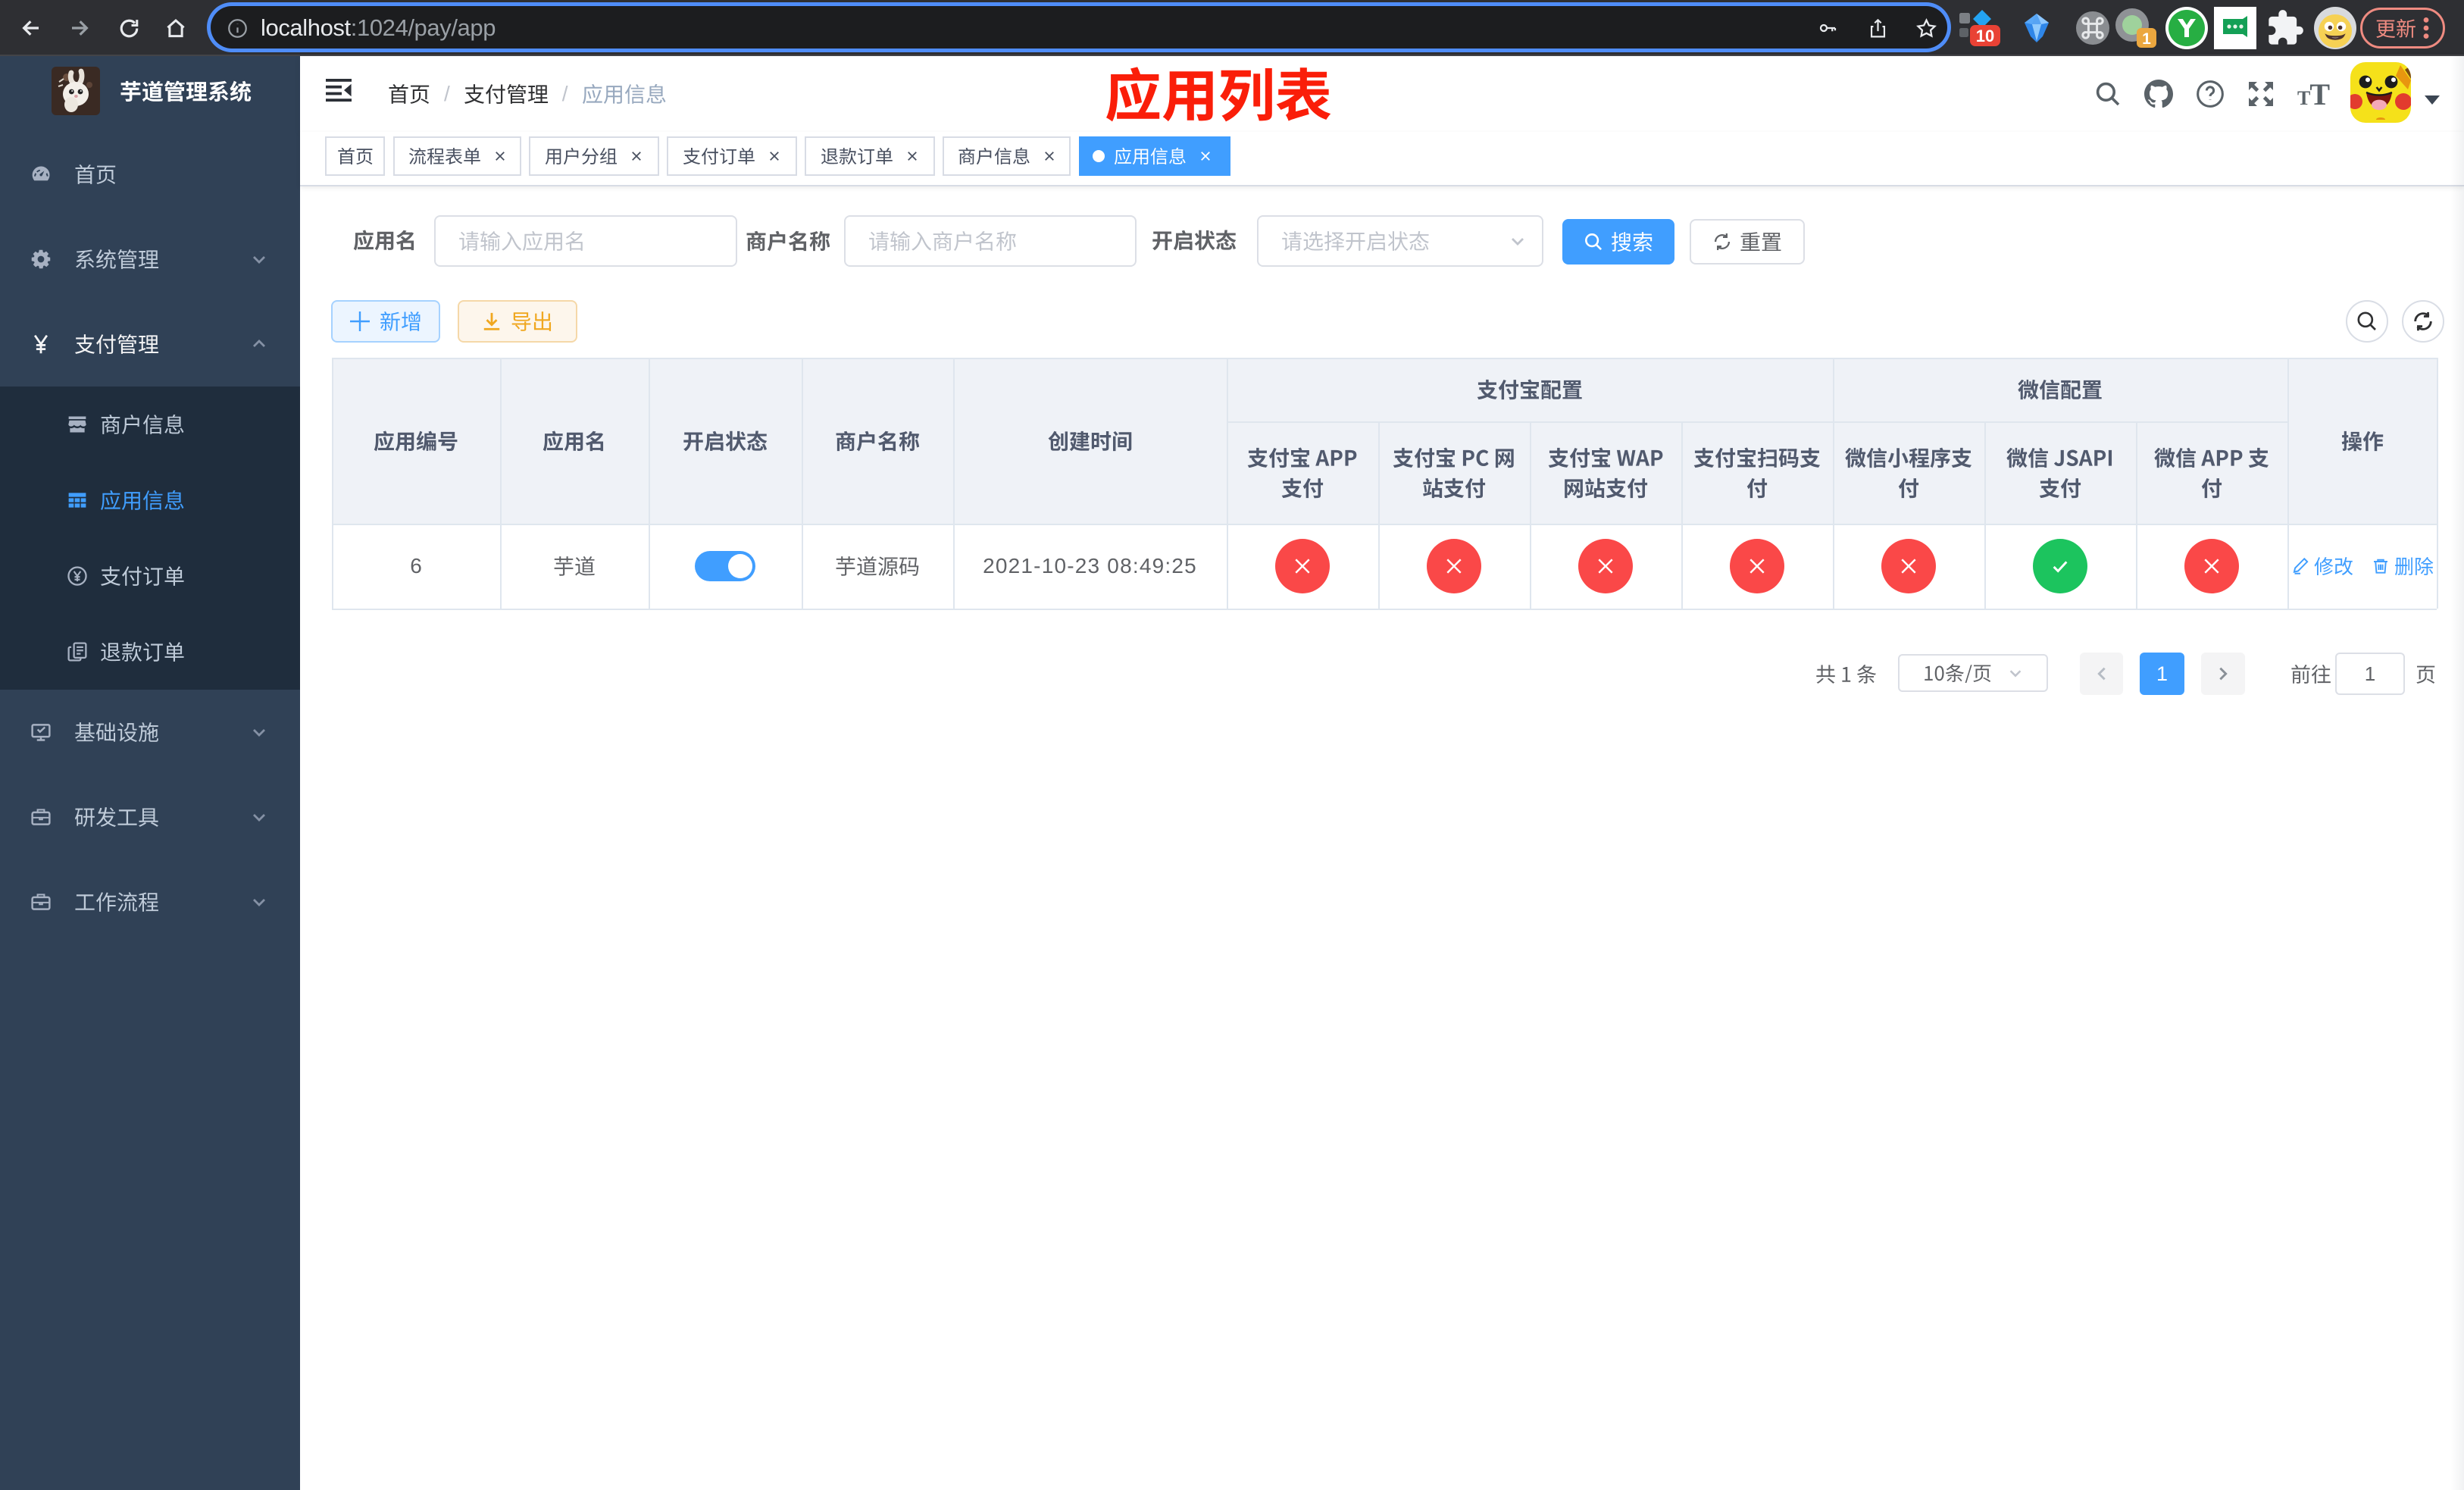 This screenshot has height=1490, width=2464. I want to click on svg-text: 10, so click(1985, 36).